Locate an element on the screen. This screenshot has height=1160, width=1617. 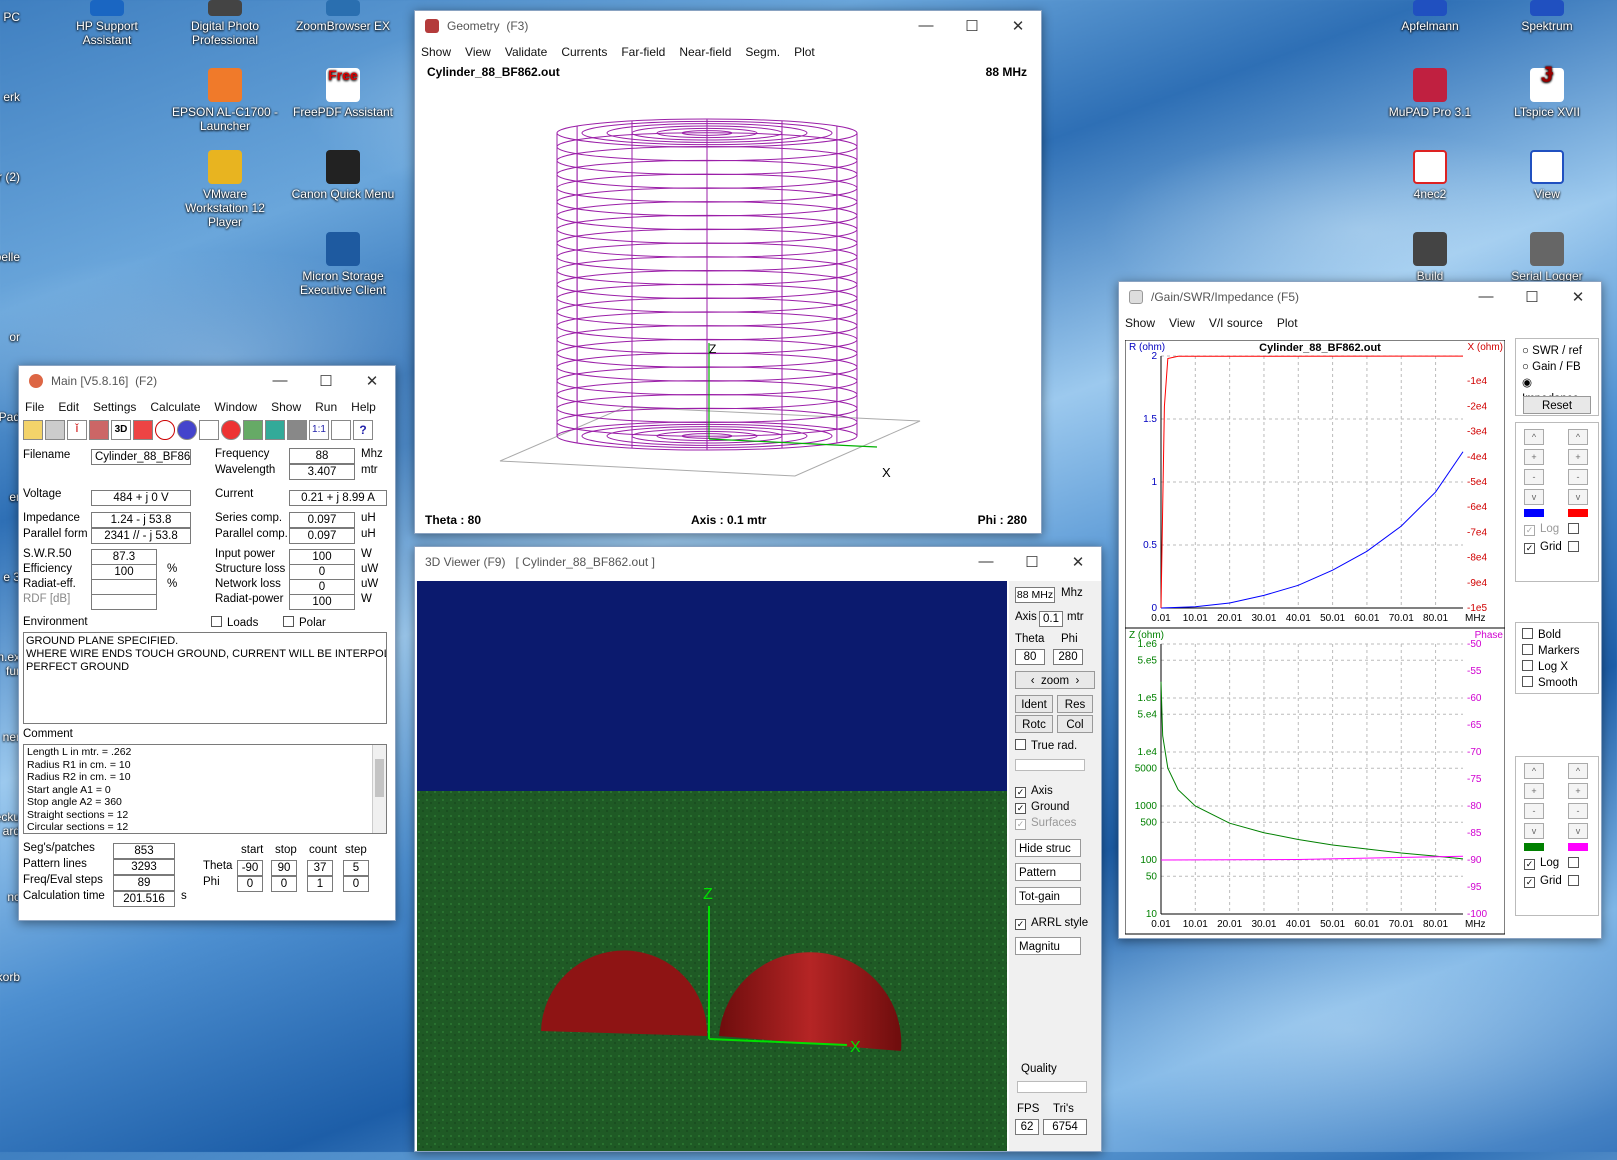
phi-start-field: 0 is located at coordinates (250, 884).